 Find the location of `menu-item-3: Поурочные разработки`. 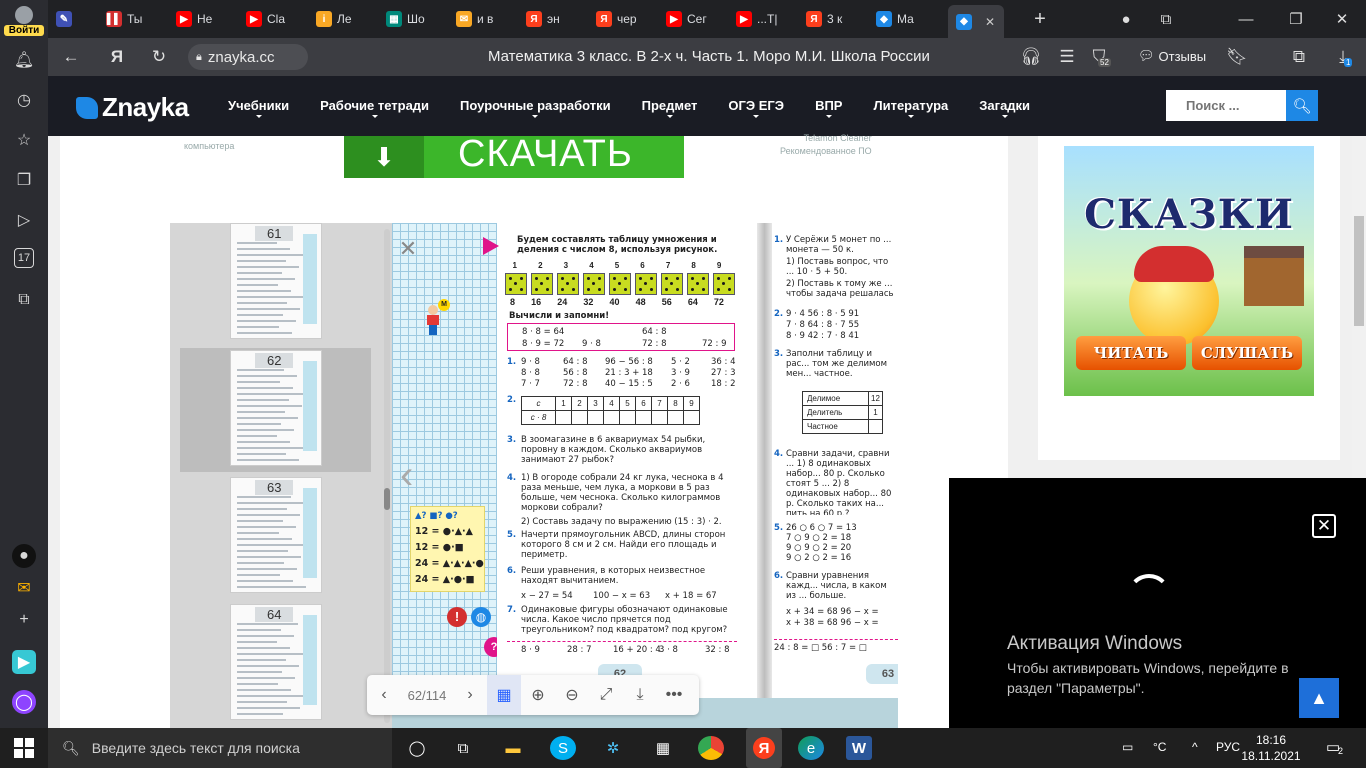

menu-item-3: Поурочные разработки is located at coordinates (535, 108).